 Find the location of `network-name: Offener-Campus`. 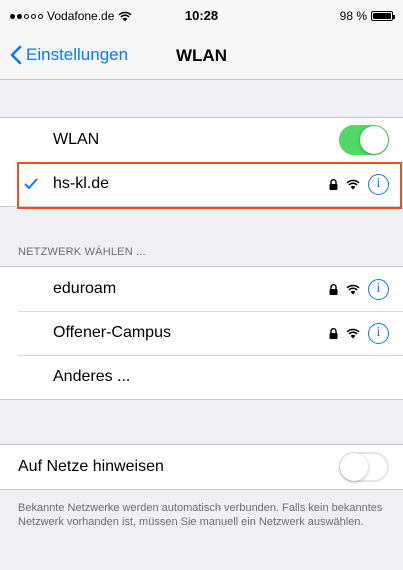

network-name: Offener-Campus is located at coordinates (112, 332).